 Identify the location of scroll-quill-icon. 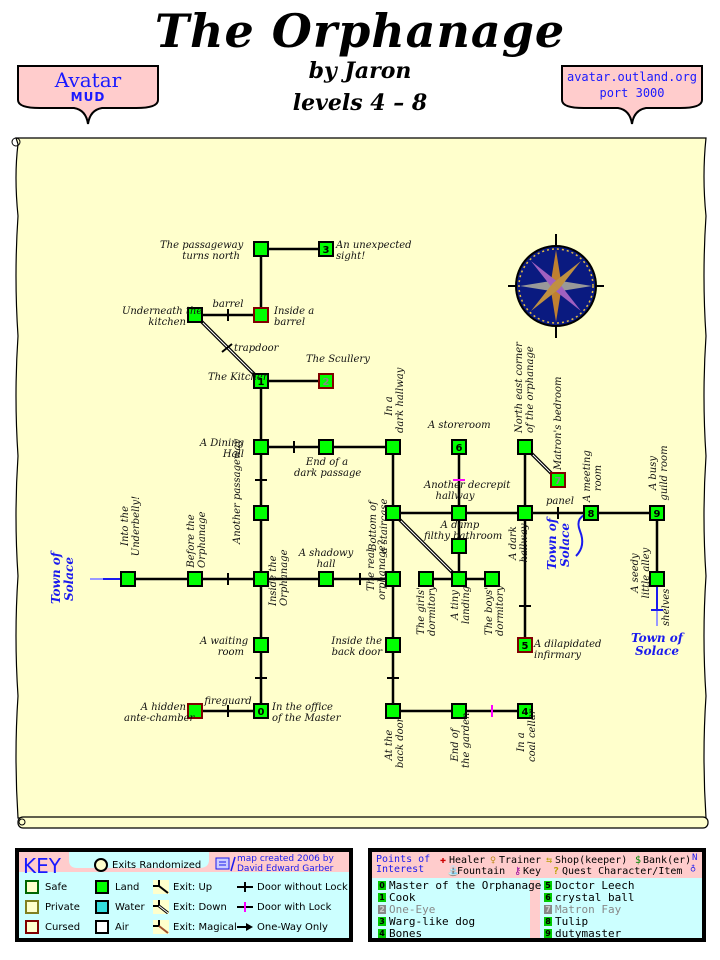
(226, 864).